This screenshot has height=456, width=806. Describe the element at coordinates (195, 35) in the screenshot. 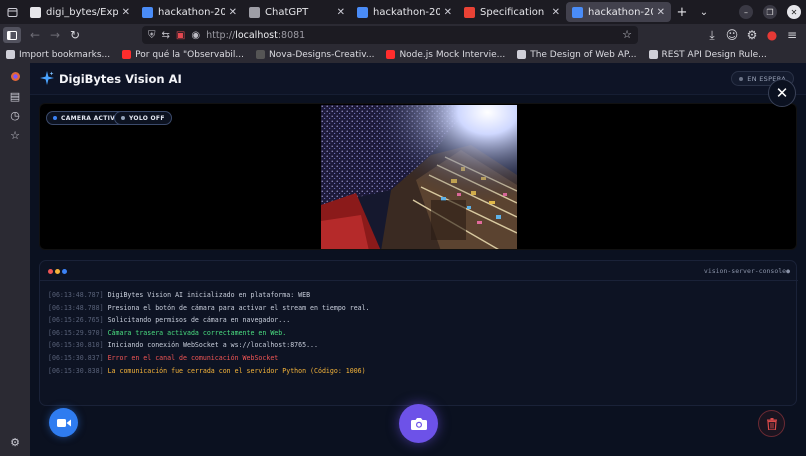

I see `location-permission-icon: ◉` at that location.